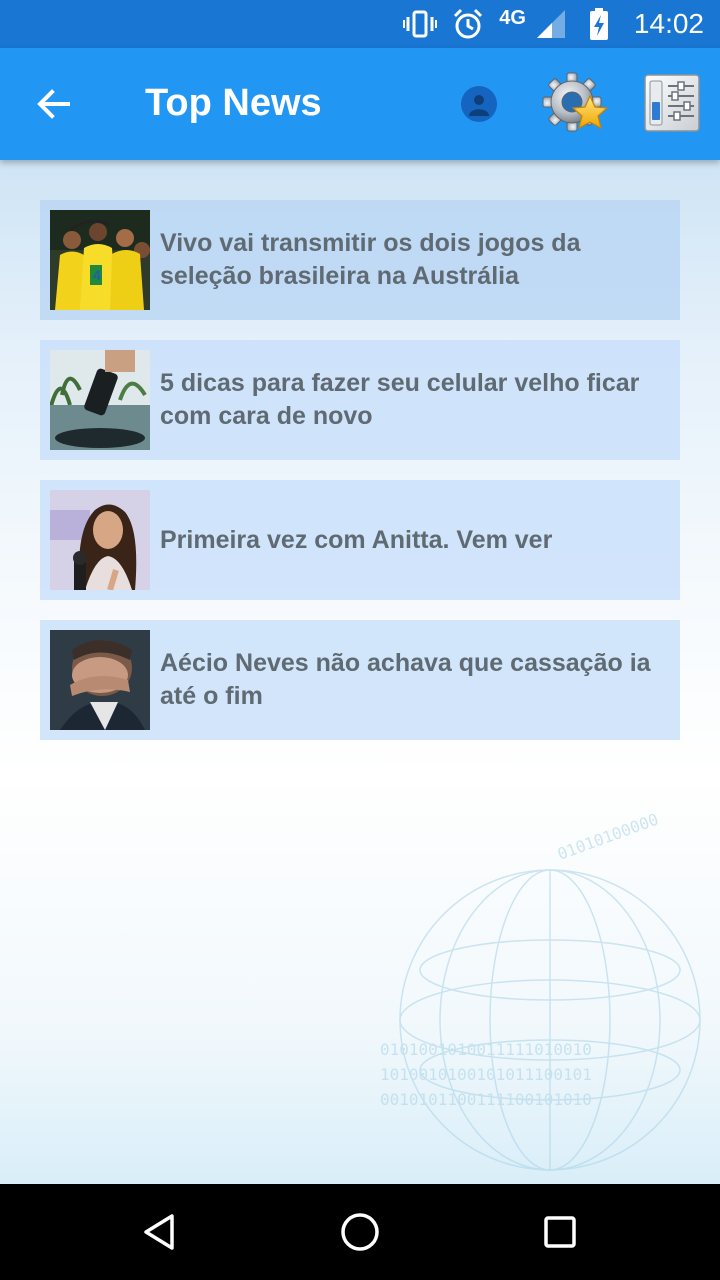 This screenshot has width=720, height=1280. I want to click on back-triangle-icon, so click(160, 1232).